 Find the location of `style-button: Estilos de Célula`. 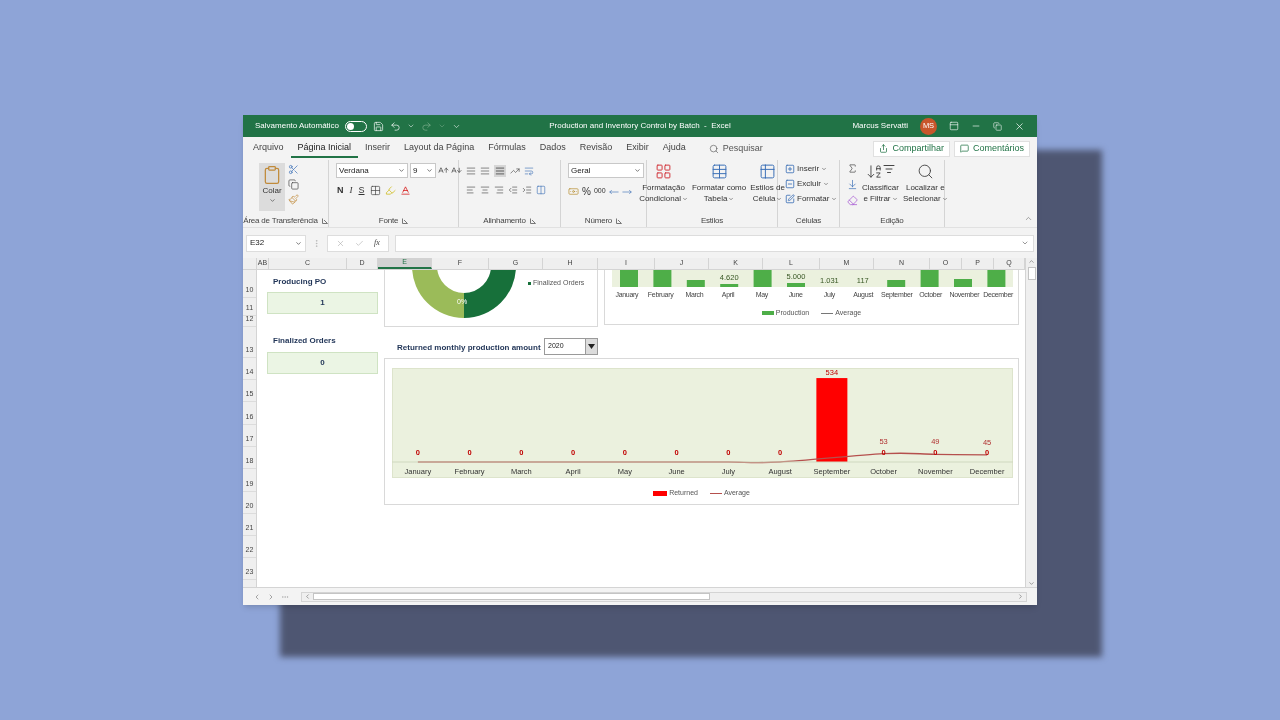

style-button: Estilos de Célula is located at coordinates (767, 183).